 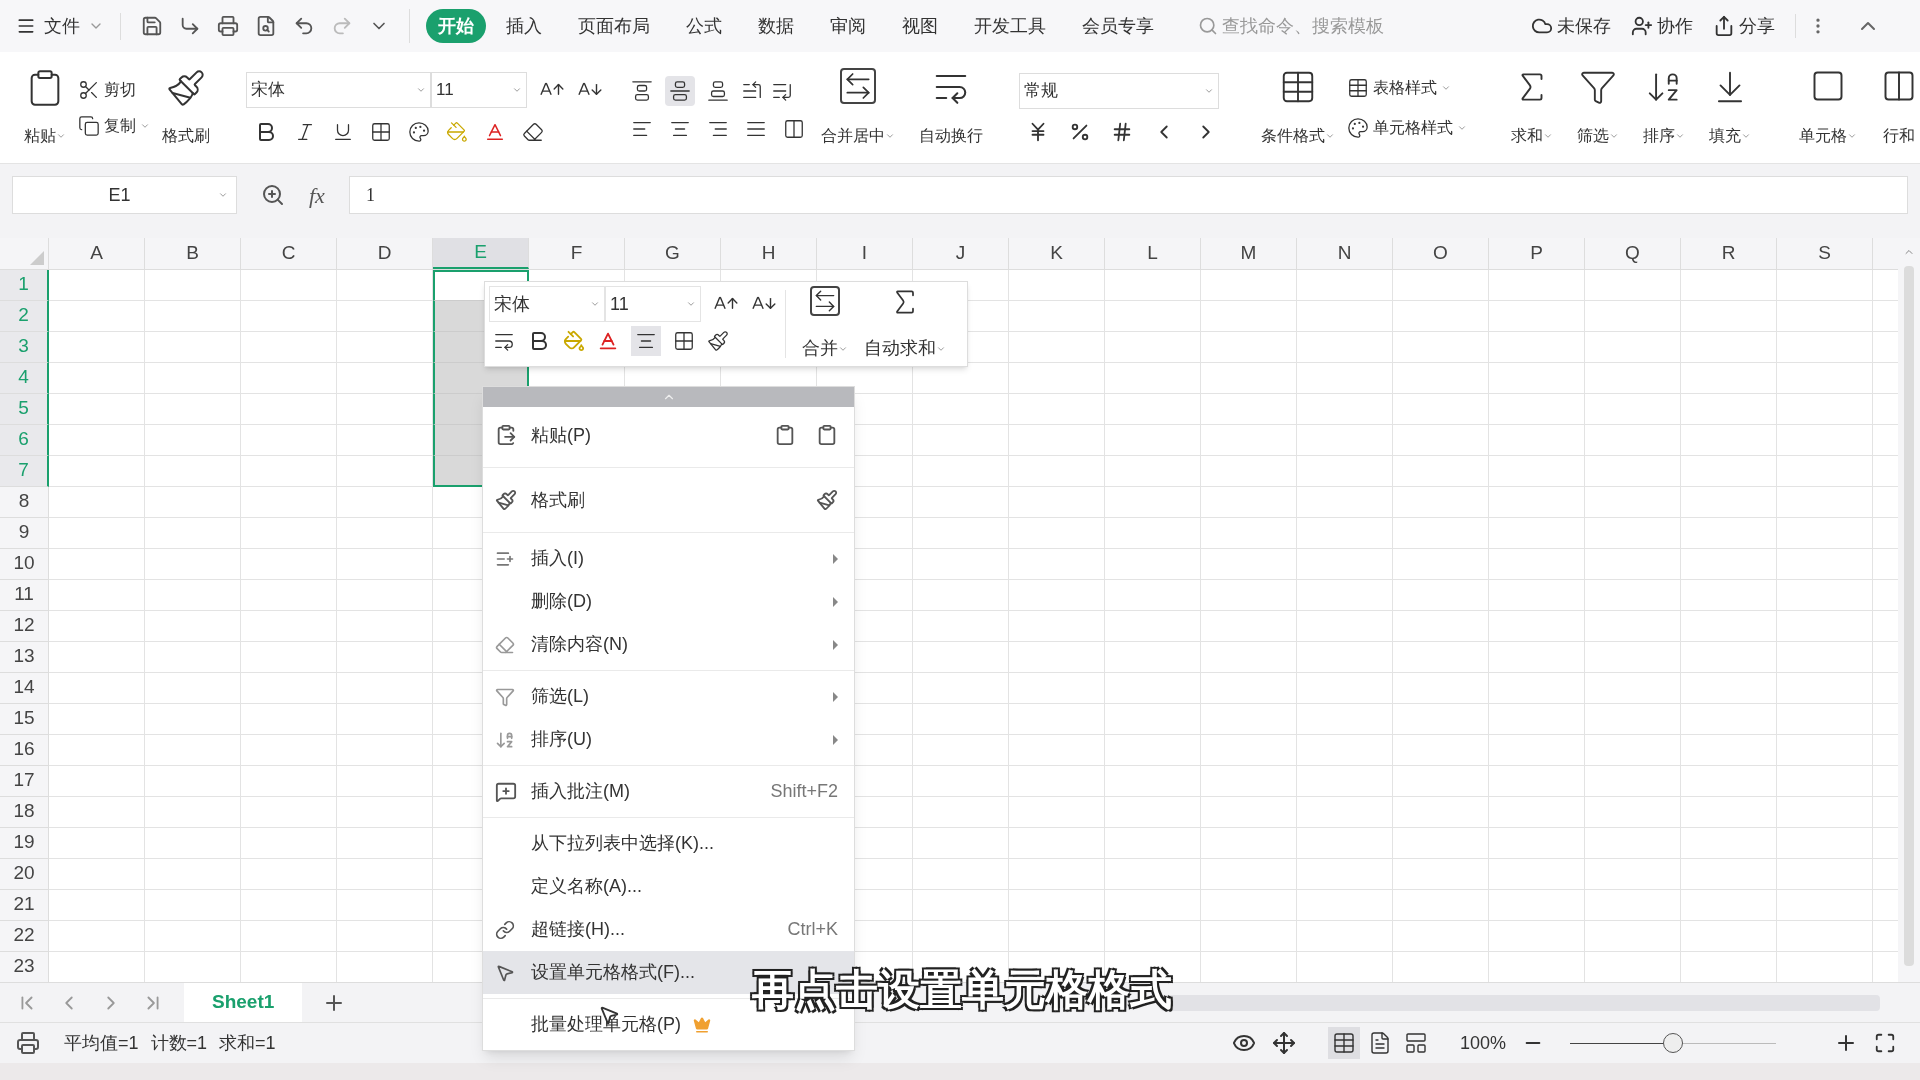 I want to click on row-header: 11, so click(x=24, y=595).